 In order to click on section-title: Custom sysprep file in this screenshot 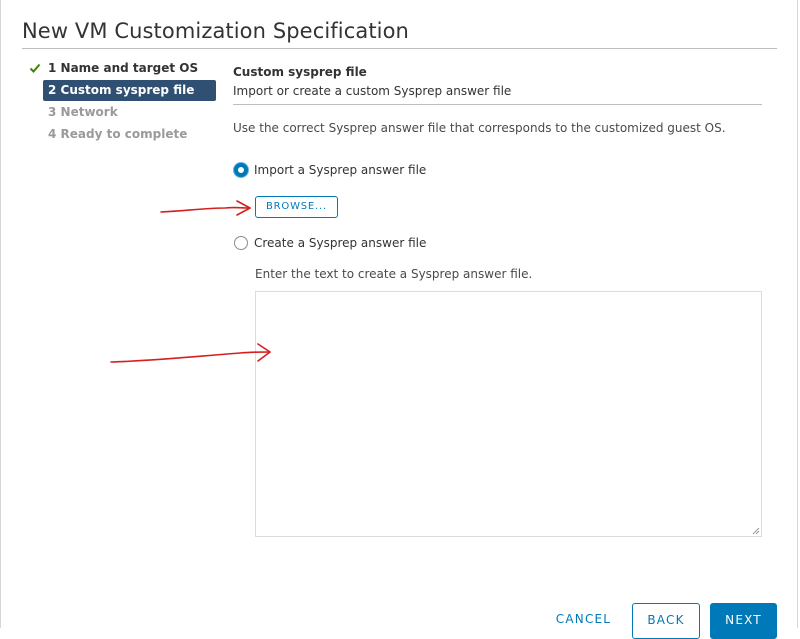, I will do `click(300, 72)`.